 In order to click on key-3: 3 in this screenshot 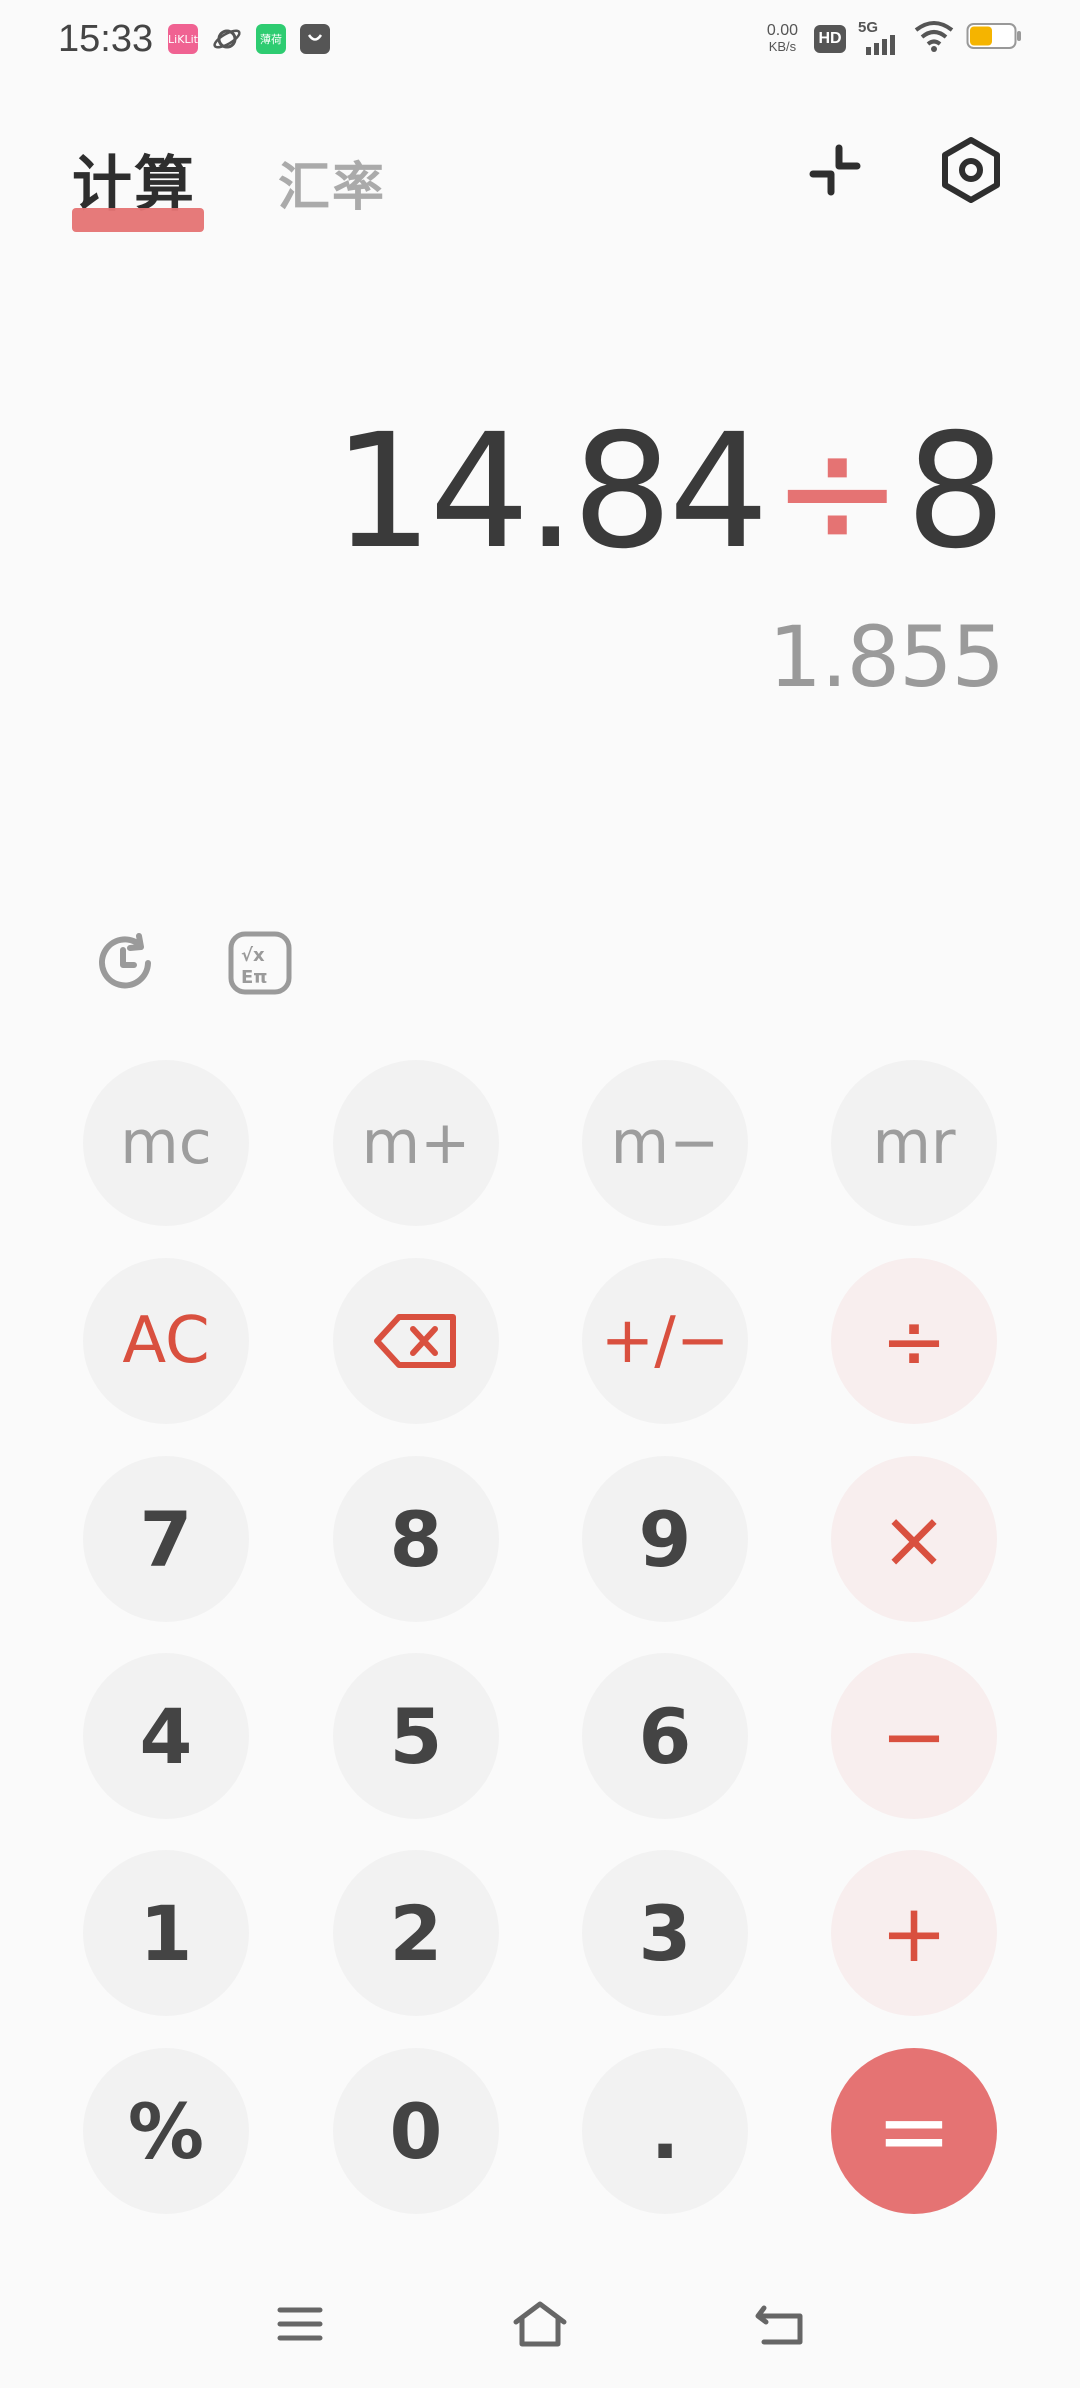, I will do `click(665, 1933)`.